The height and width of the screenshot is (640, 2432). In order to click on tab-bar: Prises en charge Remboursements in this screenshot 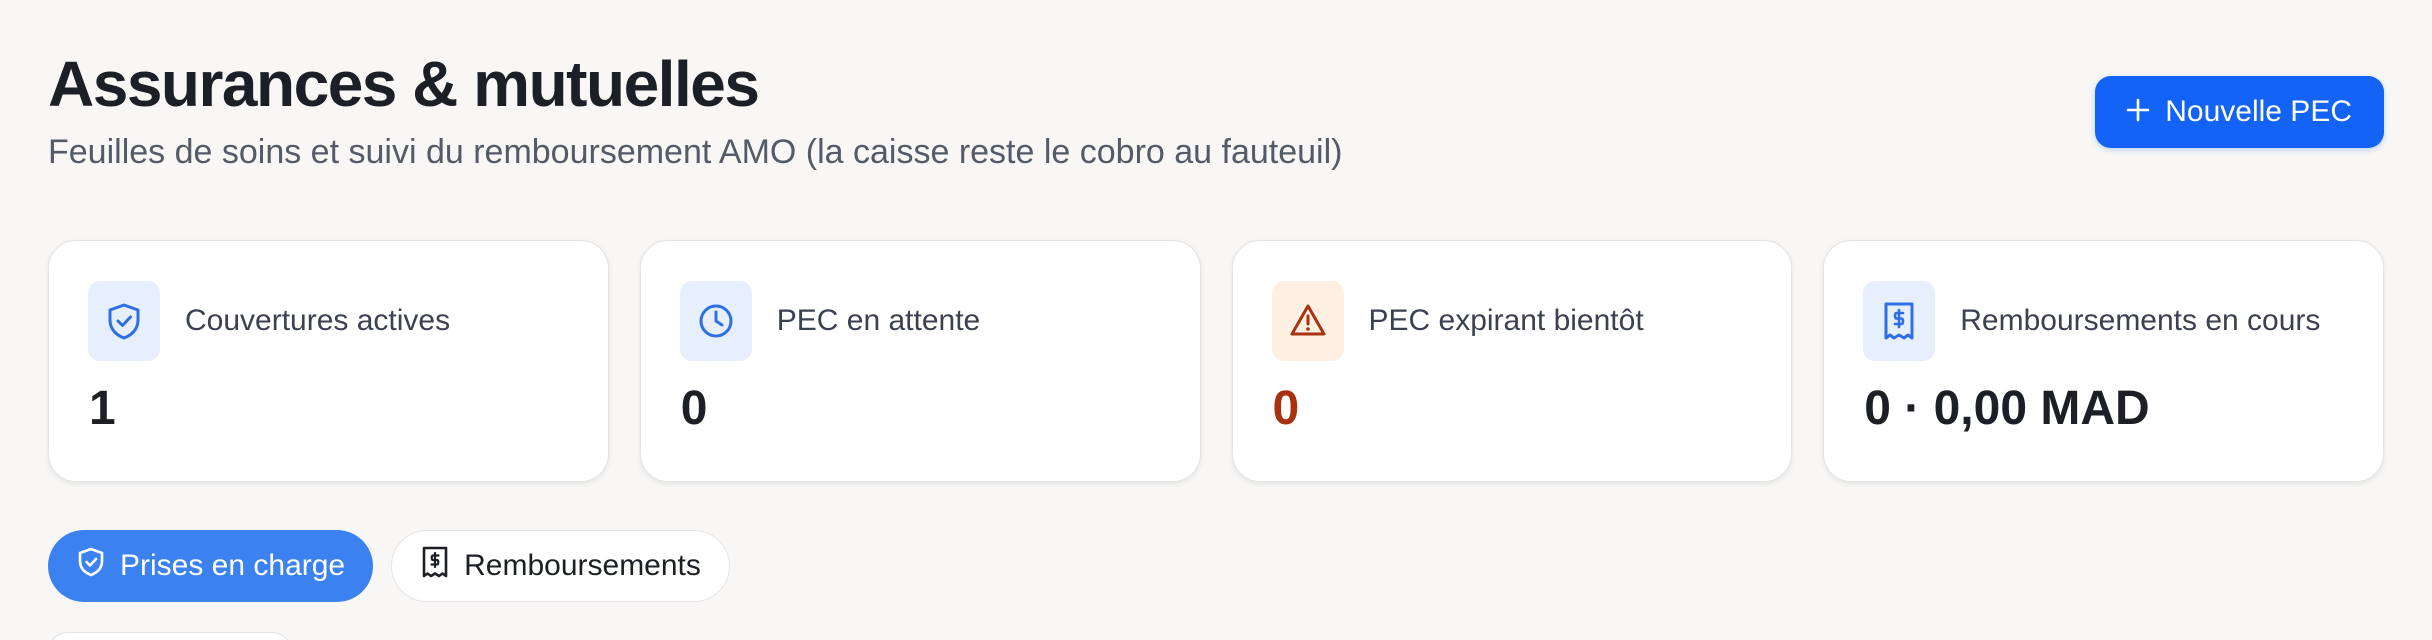, I will do `click(389, 566)`.